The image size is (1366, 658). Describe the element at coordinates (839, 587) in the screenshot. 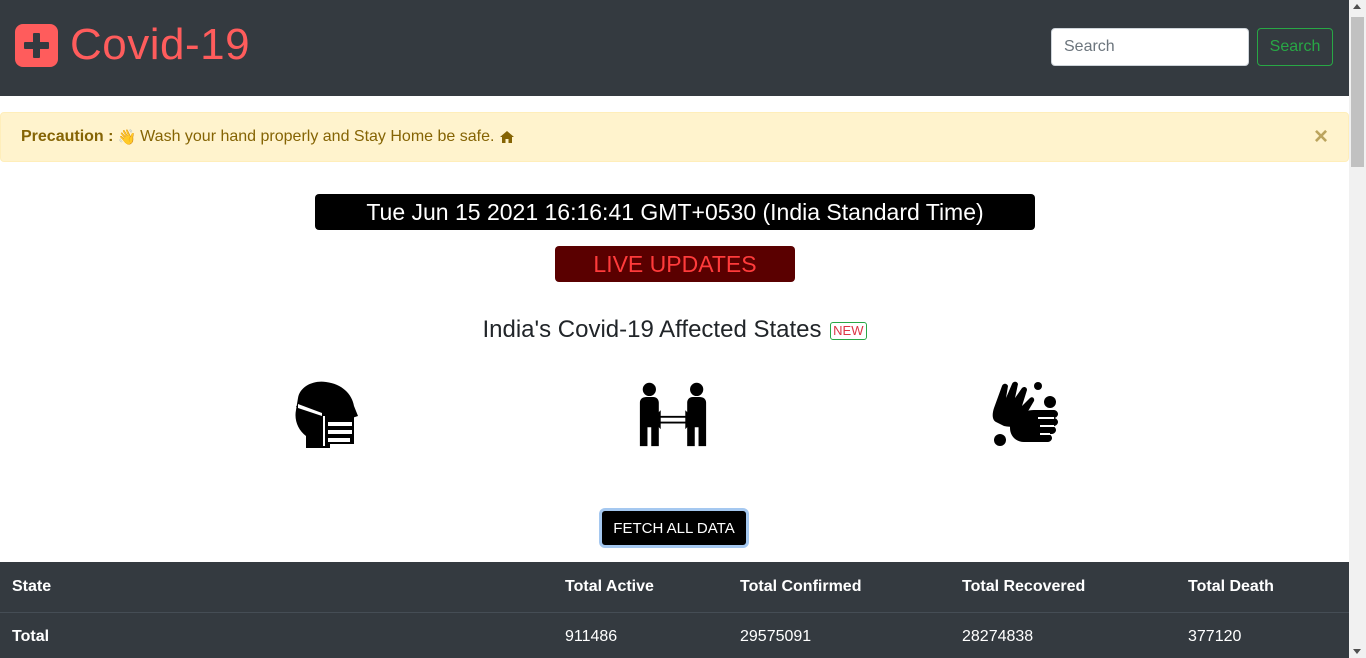

I see `column-header-confirmed: Total Confirmed` at that location.